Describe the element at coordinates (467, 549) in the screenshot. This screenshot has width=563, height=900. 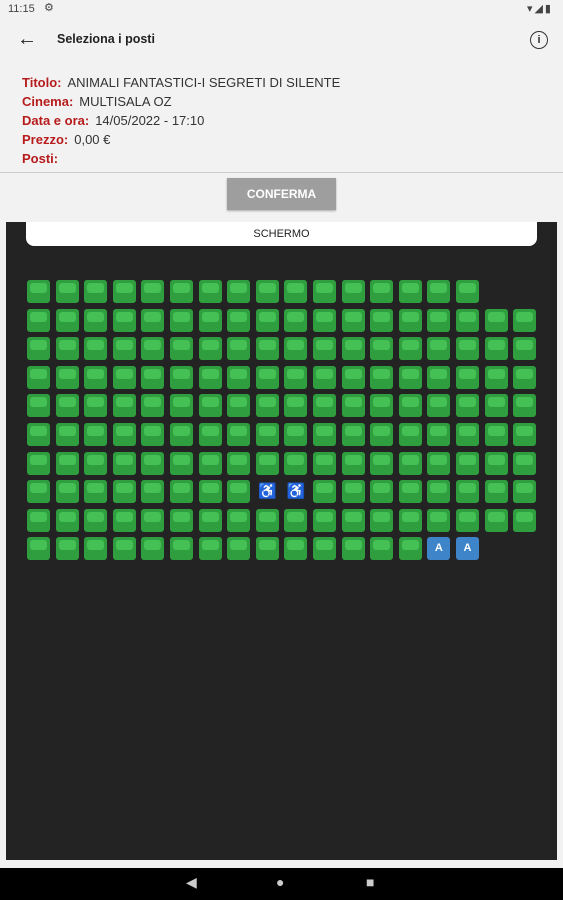
I see `seat-accessible: A` at that location.